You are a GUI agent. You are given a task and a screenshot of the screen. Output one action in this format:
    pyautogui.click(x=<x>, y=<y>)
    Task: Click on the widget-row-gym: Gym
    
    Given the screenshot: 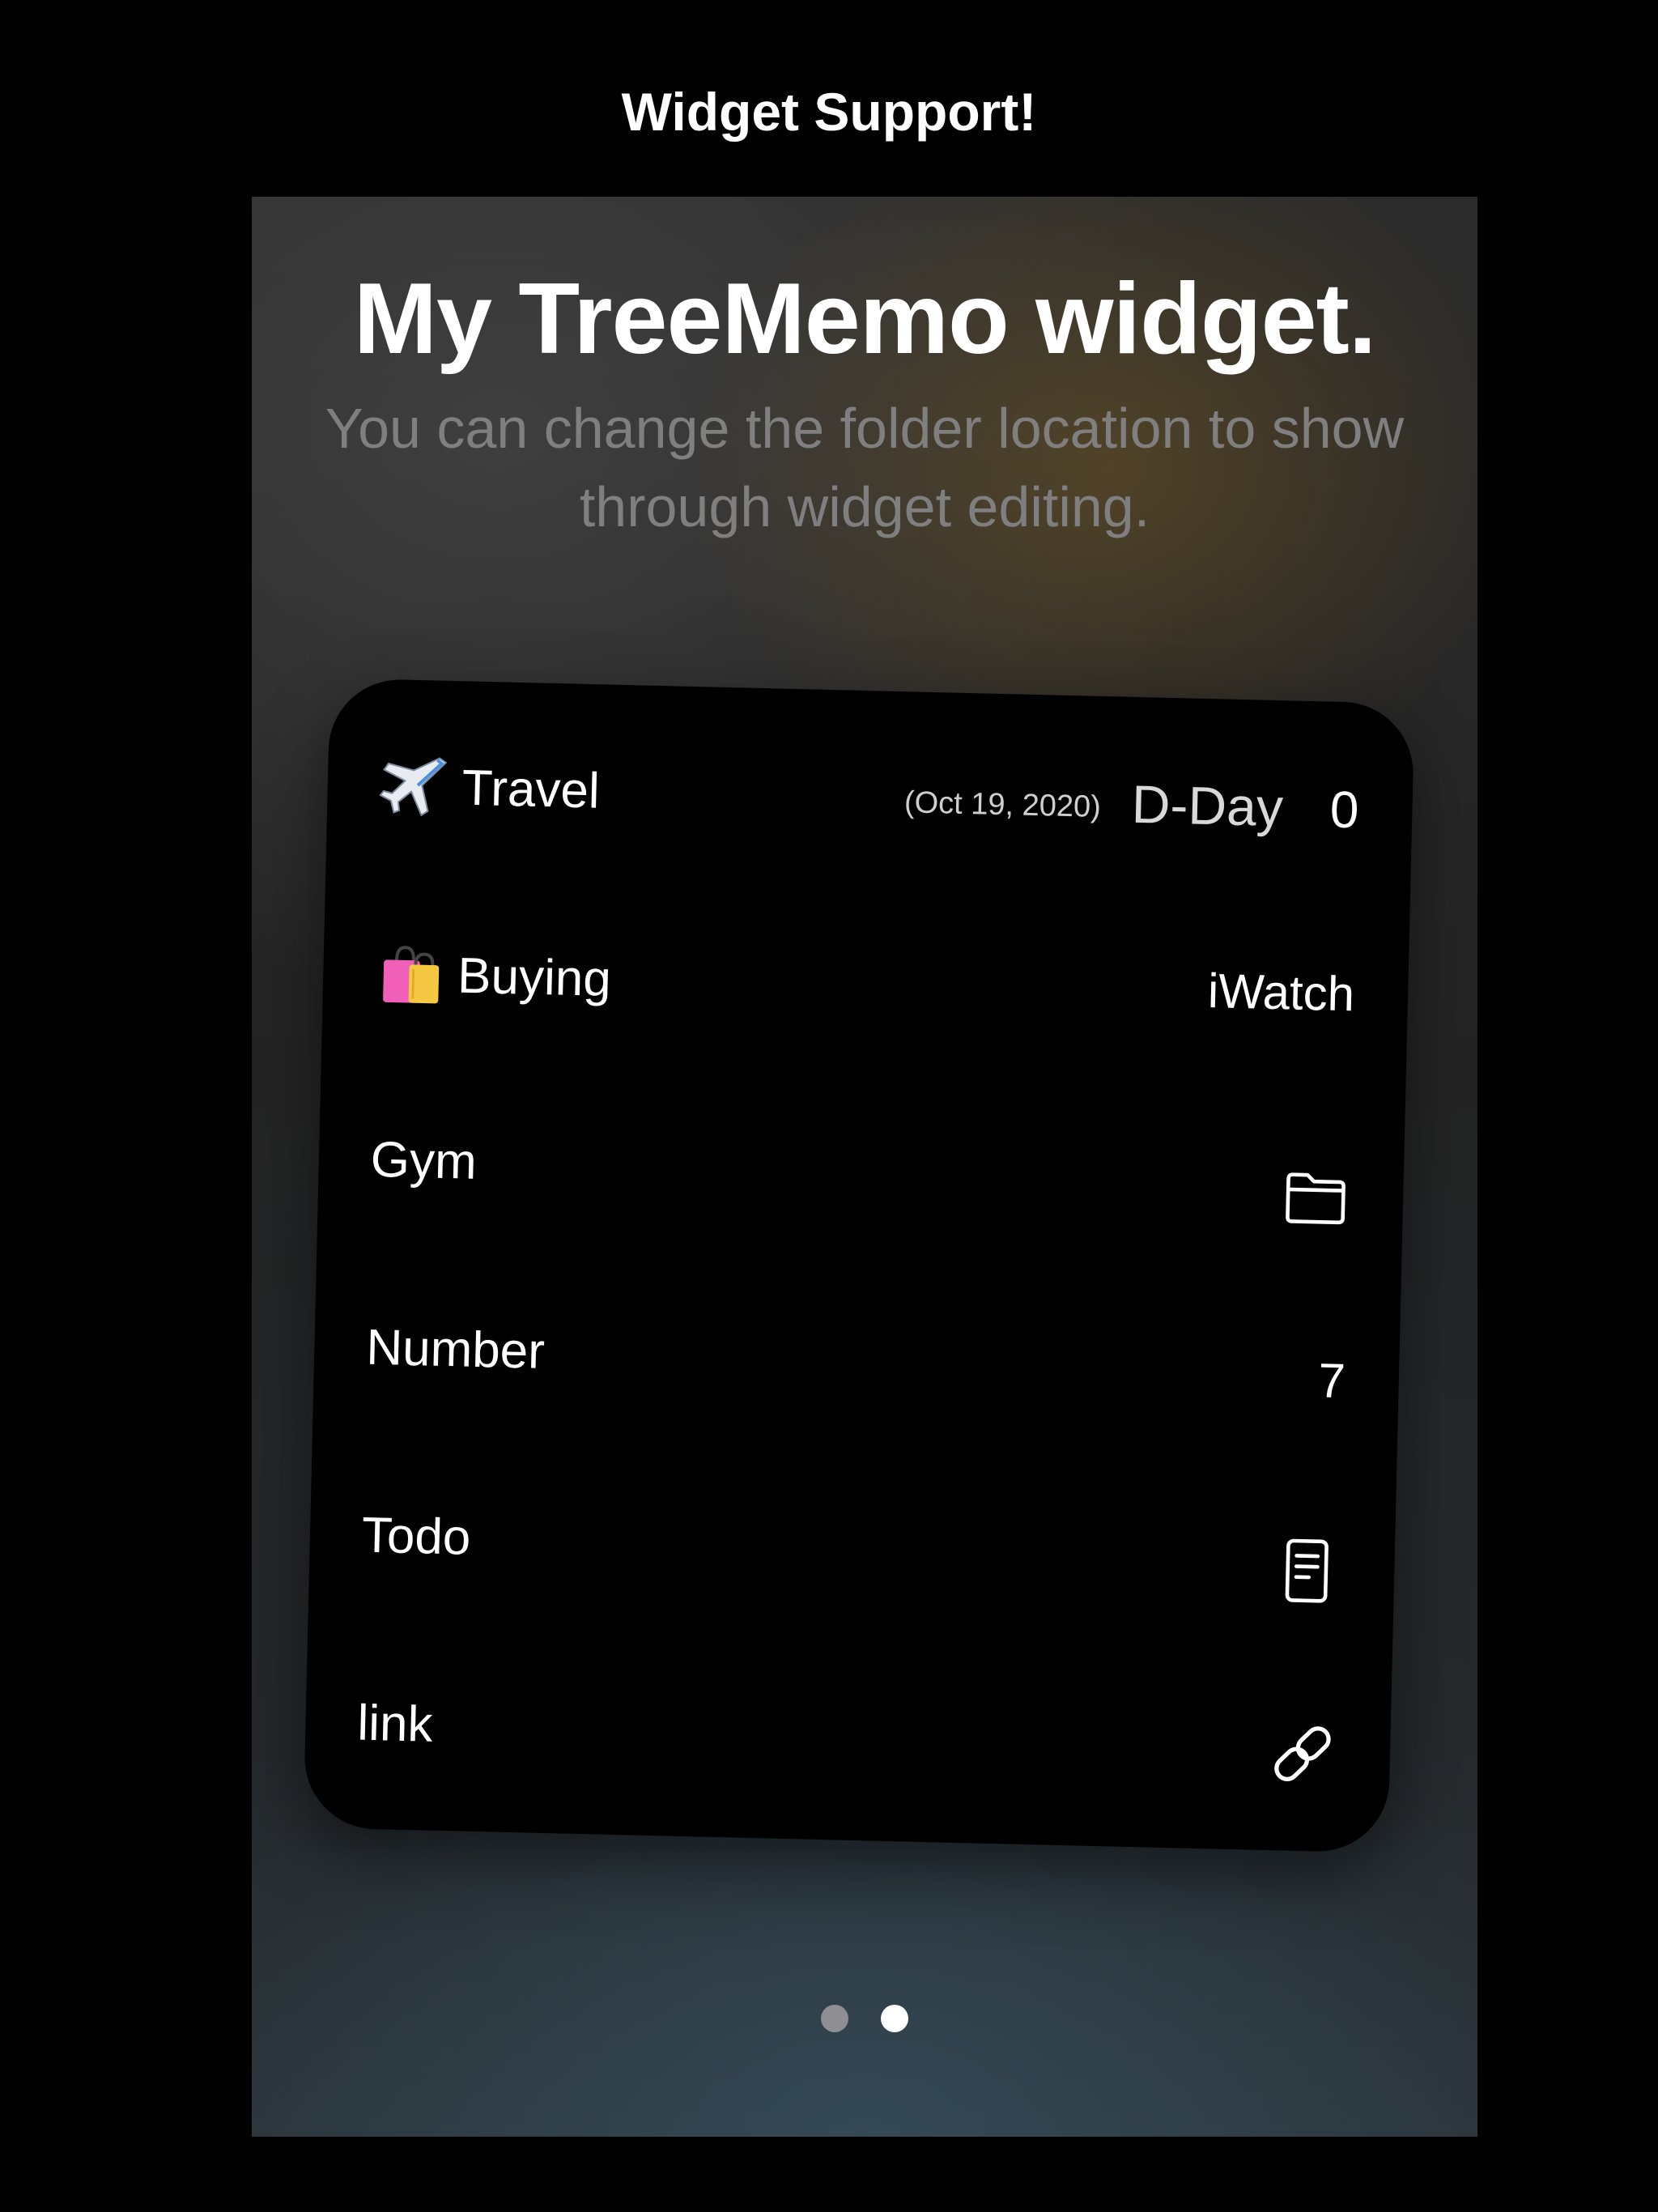 What is the action you would take?
    pyautogui.click(x=861, y=1172)
    